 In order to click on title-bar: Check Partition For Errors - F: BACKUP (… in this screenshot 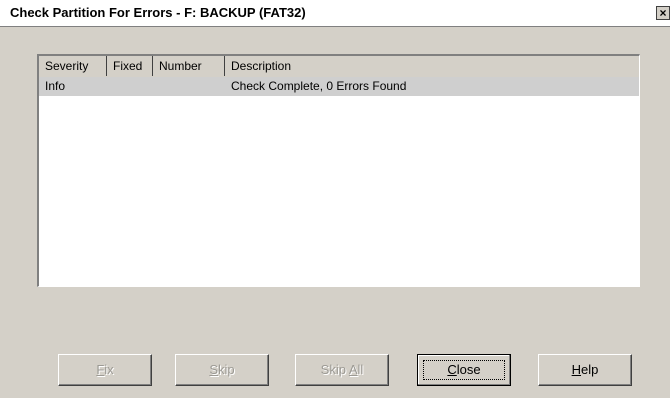, I will do `click(335, 13)`.